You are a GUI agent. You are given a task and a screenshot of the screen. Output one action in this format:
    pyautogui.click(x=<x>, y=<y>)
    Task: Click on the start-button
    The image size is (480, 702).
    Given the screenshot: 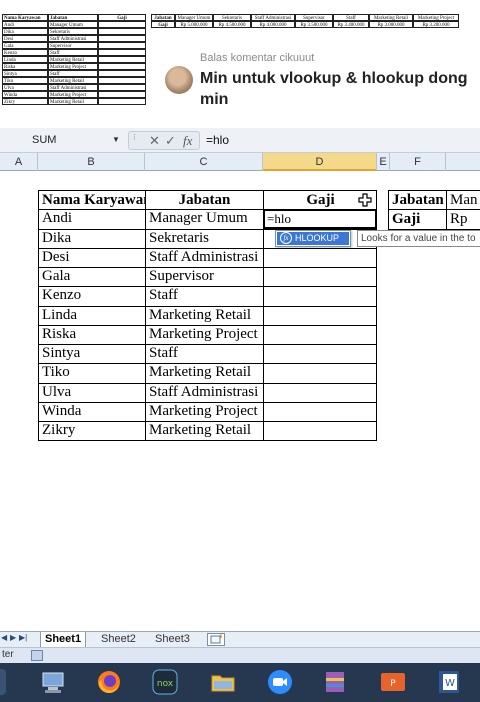 What is the action you would take?
    pyautogui.click(x=3, y=682)
    